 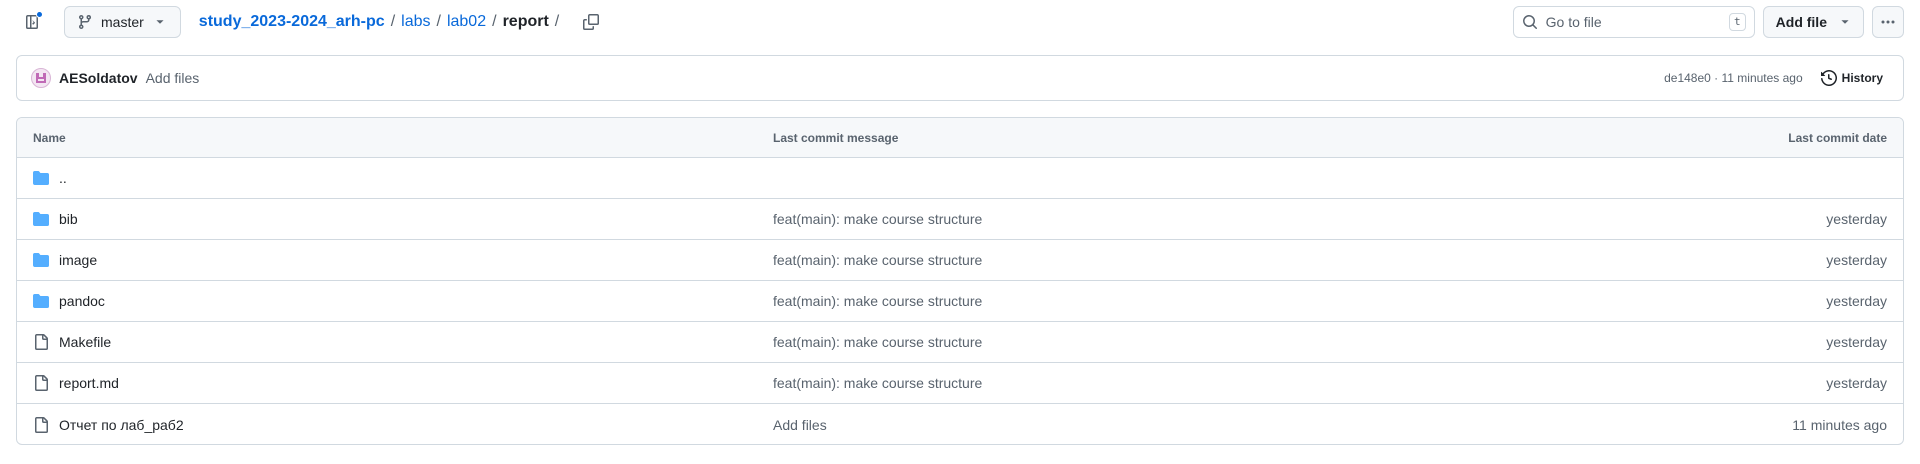 What do you see at coordinates (292, 22) in the screenshot?
I see `breadcrumb-repo-link: study_2023-2024_arh-pc` at bounding box center [292, 22].